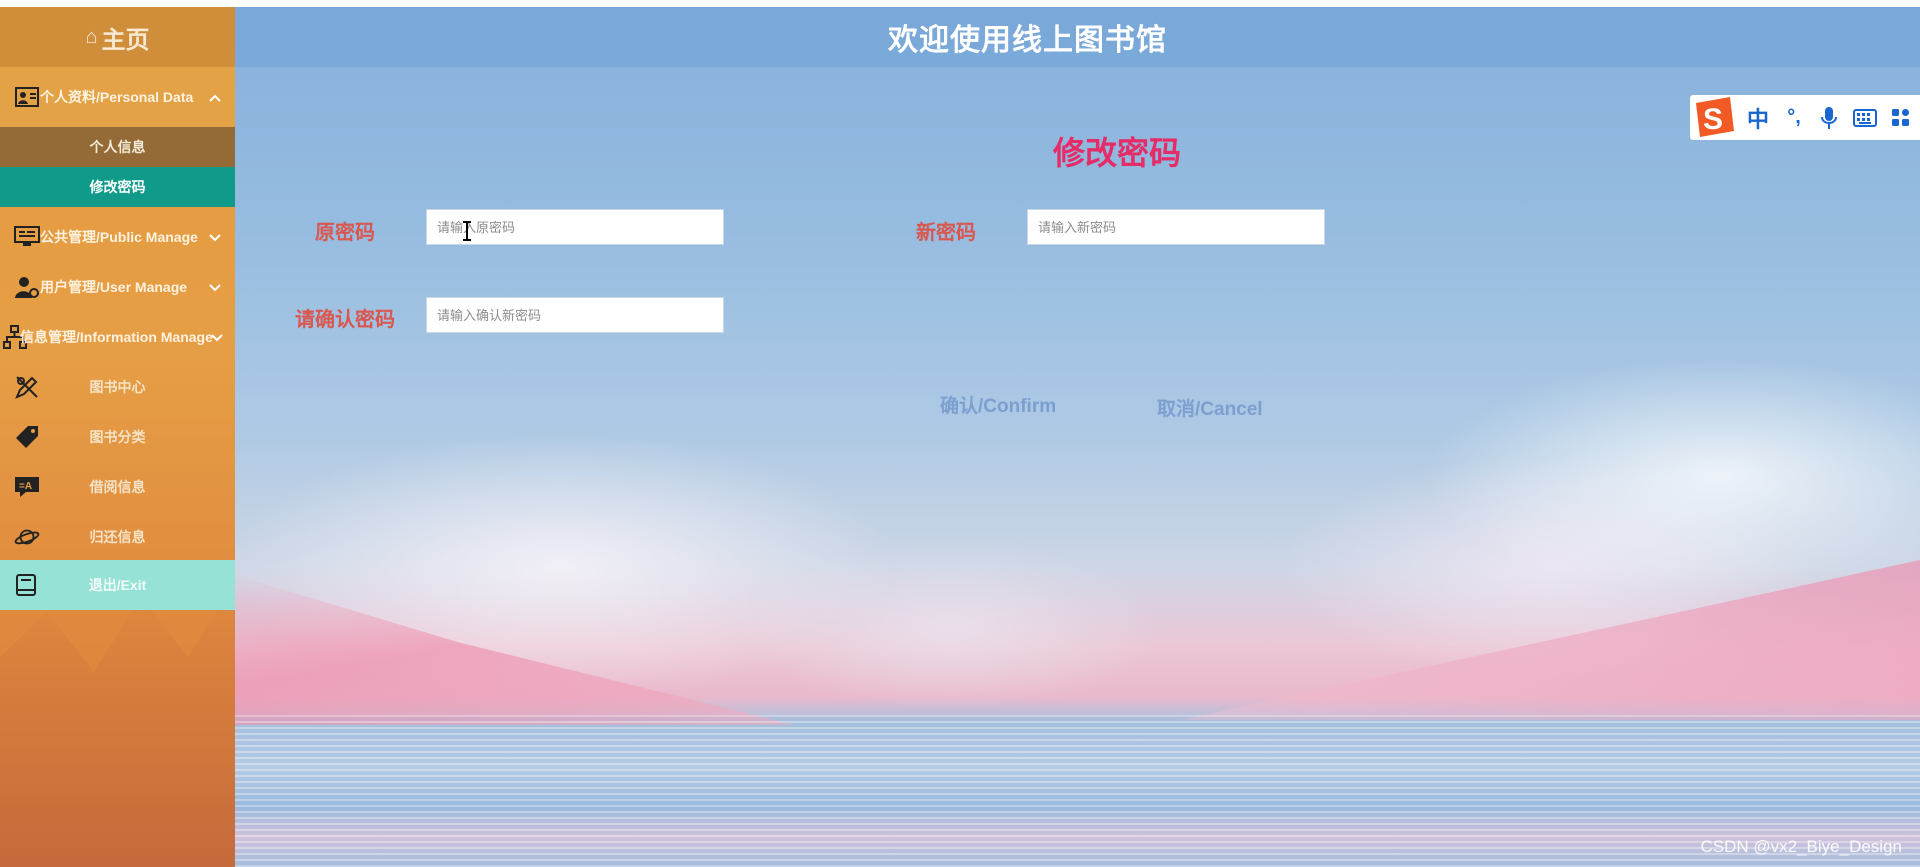 This screenshot has height=867, width=1920. I want to click on id-card-icon, so click(27, 97).